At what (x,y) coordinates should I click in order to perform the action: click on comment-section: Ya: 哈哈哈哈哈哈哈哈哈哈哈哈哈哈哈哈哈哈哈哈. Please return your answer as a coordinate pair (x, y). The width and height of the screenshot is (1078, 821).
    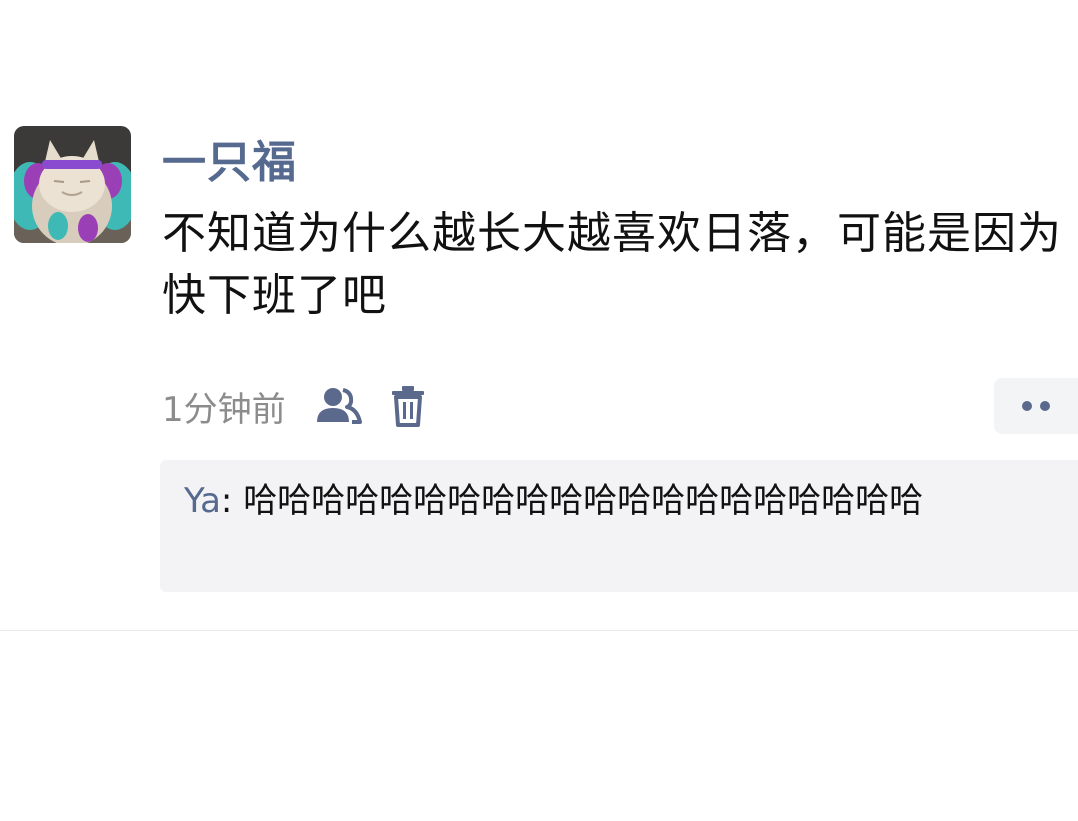
    Looking at the image, I should click on (619, 526).